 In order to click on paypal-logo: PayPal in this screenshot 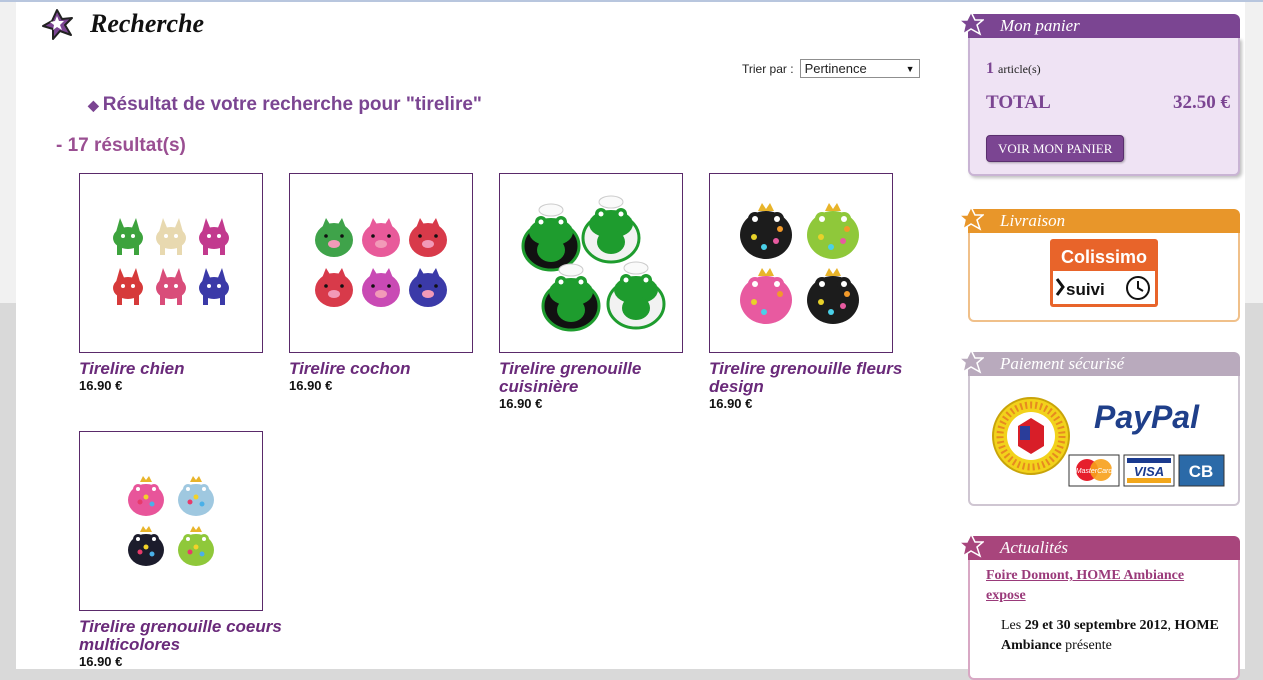, I will do `click(1147, 417)`.